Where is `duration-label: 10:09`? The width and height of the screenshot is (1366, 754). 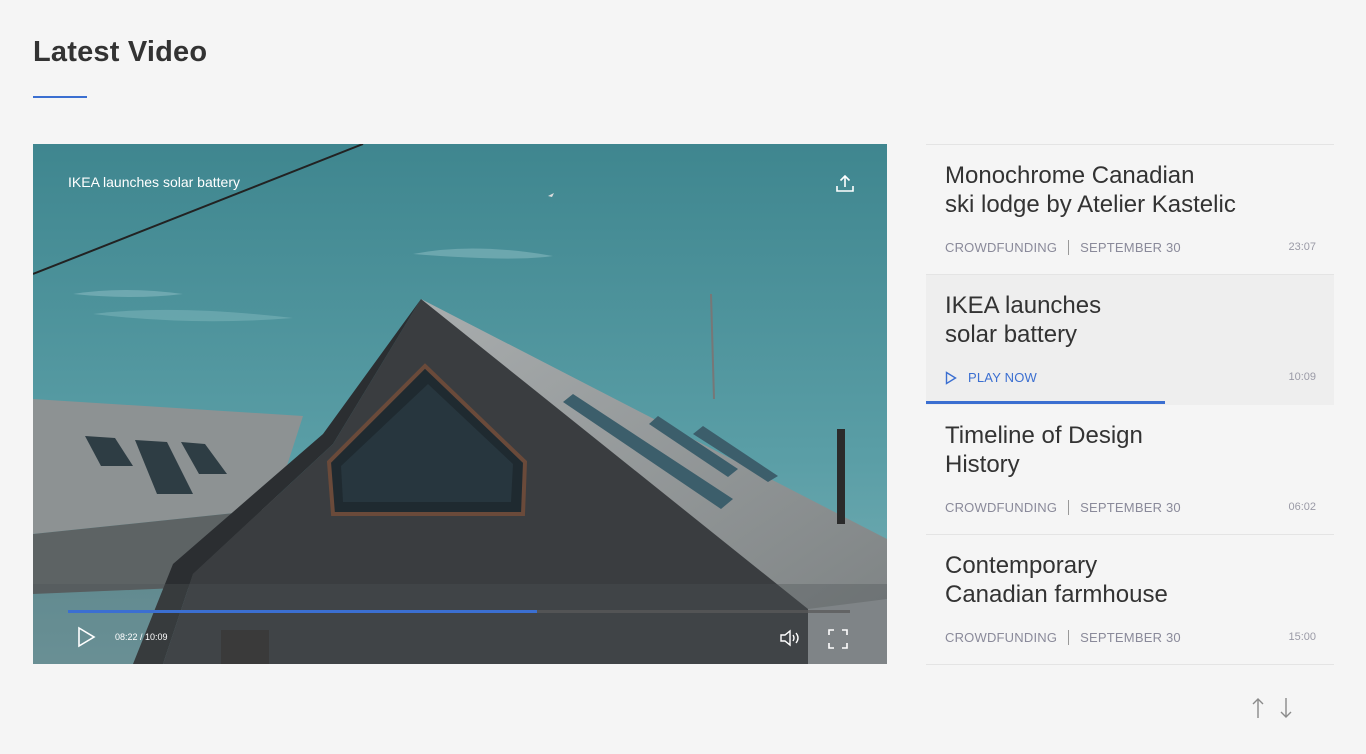 duration-label: 10:09 is located at coordinates (1302, 377).